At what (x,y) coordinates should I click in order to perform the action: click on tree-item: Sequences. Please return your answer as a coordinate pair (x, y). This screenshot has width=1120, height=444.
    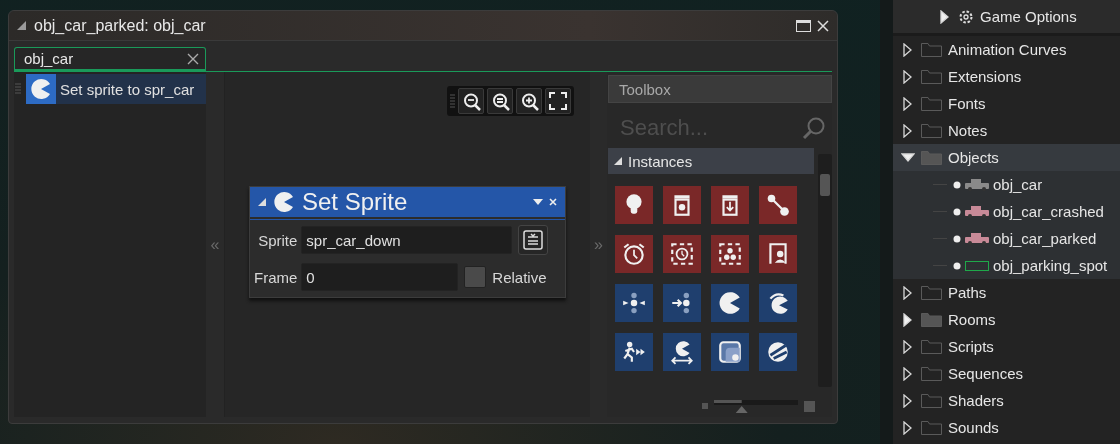
    Looking at the image, I should click on (1006, 373).